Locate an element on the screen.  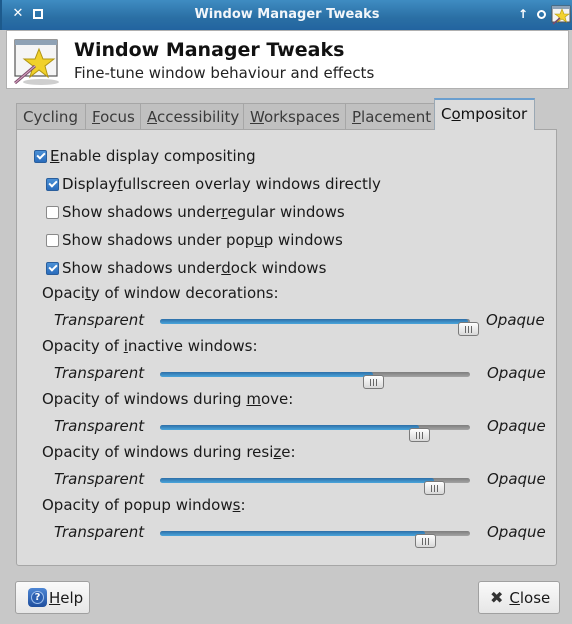
tab-label: Cycling is located at coordinates (50, 117).